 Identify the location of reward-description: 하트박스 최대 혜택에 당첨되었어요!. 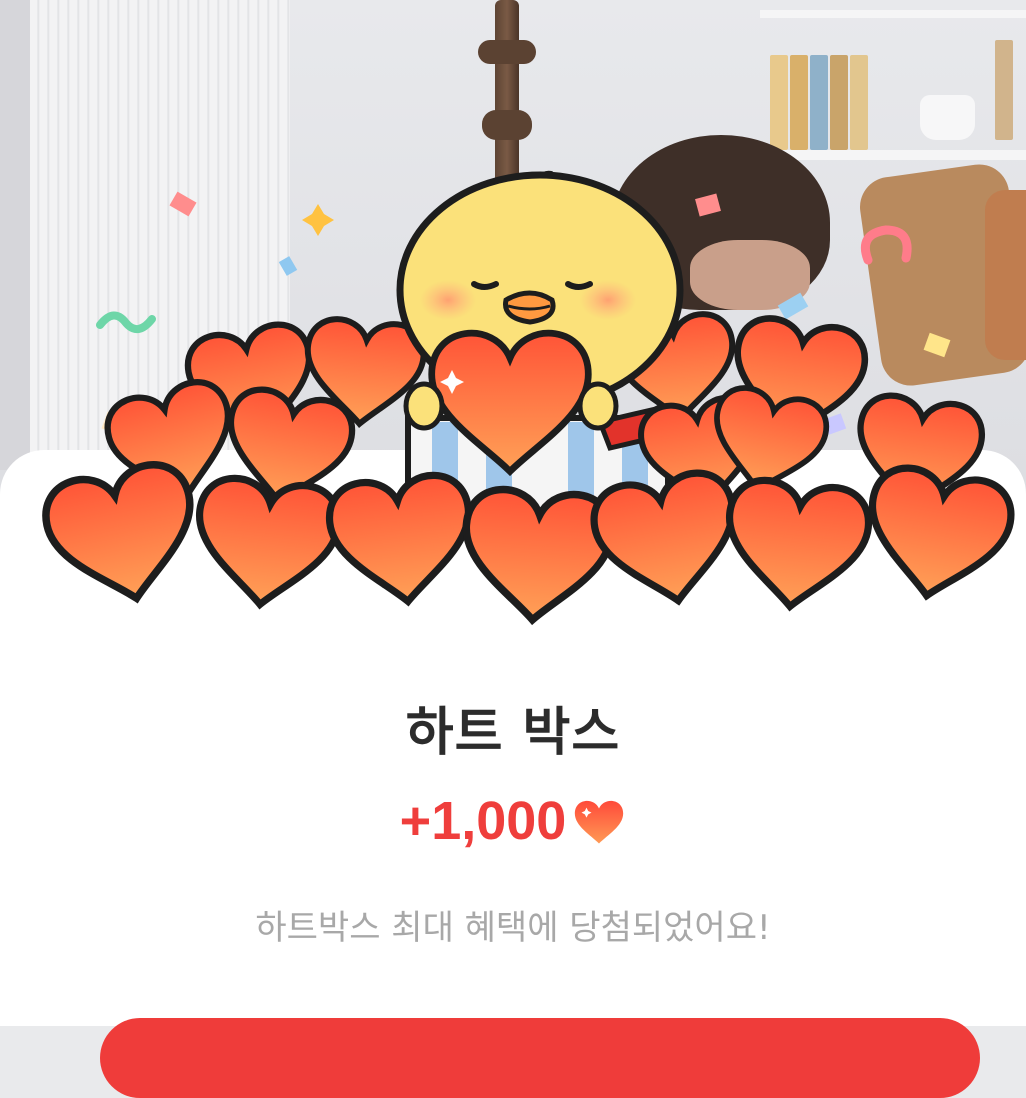
(513, 928).